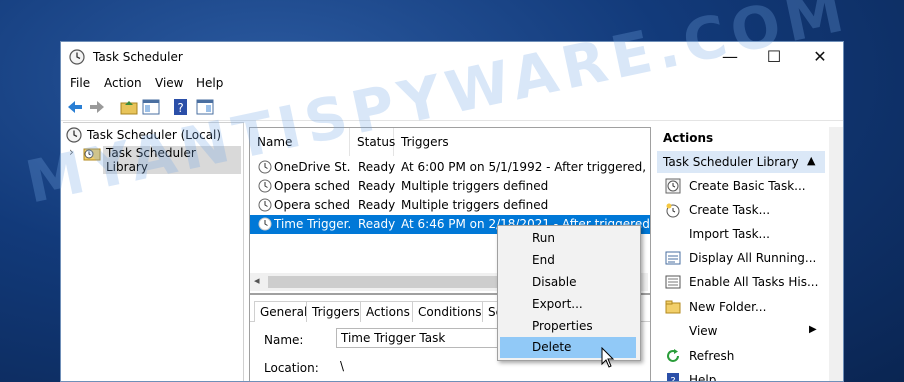 This screenshot has width=904, height=382. Describe the element at coordinates (450, 311) in the screenshot. I see `tab-conditions: Conditions` at that location.